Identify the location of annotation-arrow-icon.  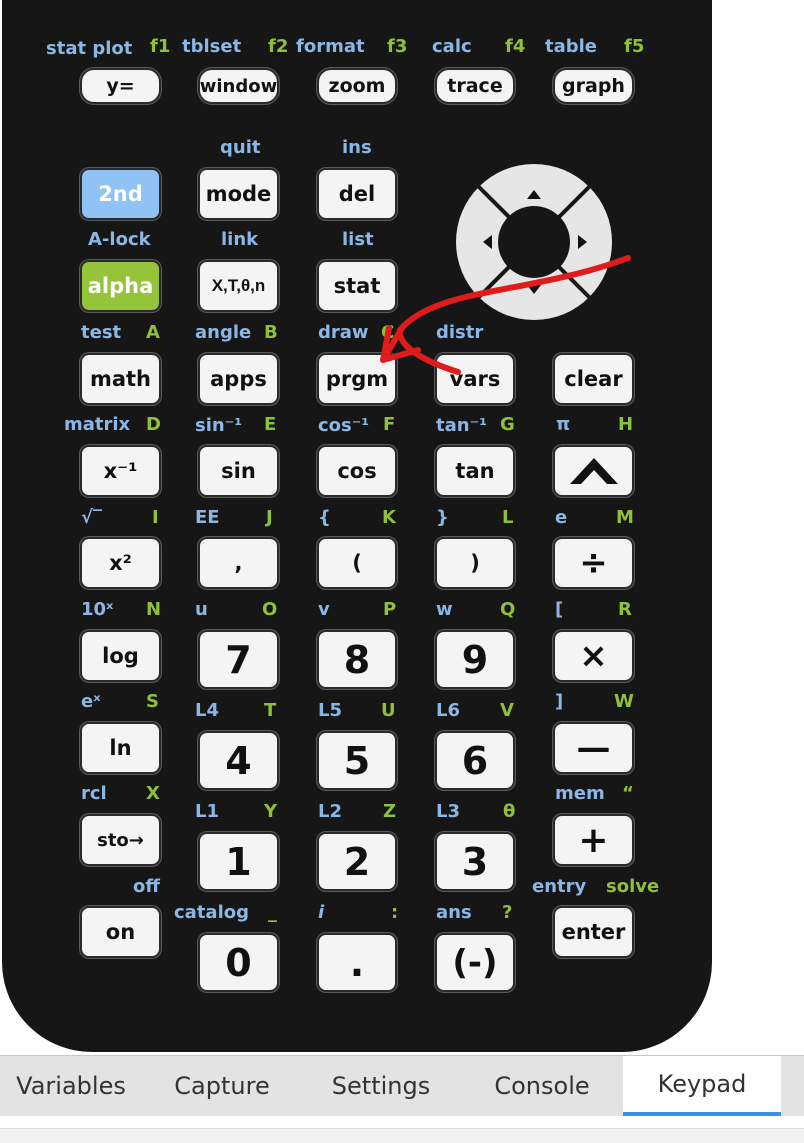
(505, 315).